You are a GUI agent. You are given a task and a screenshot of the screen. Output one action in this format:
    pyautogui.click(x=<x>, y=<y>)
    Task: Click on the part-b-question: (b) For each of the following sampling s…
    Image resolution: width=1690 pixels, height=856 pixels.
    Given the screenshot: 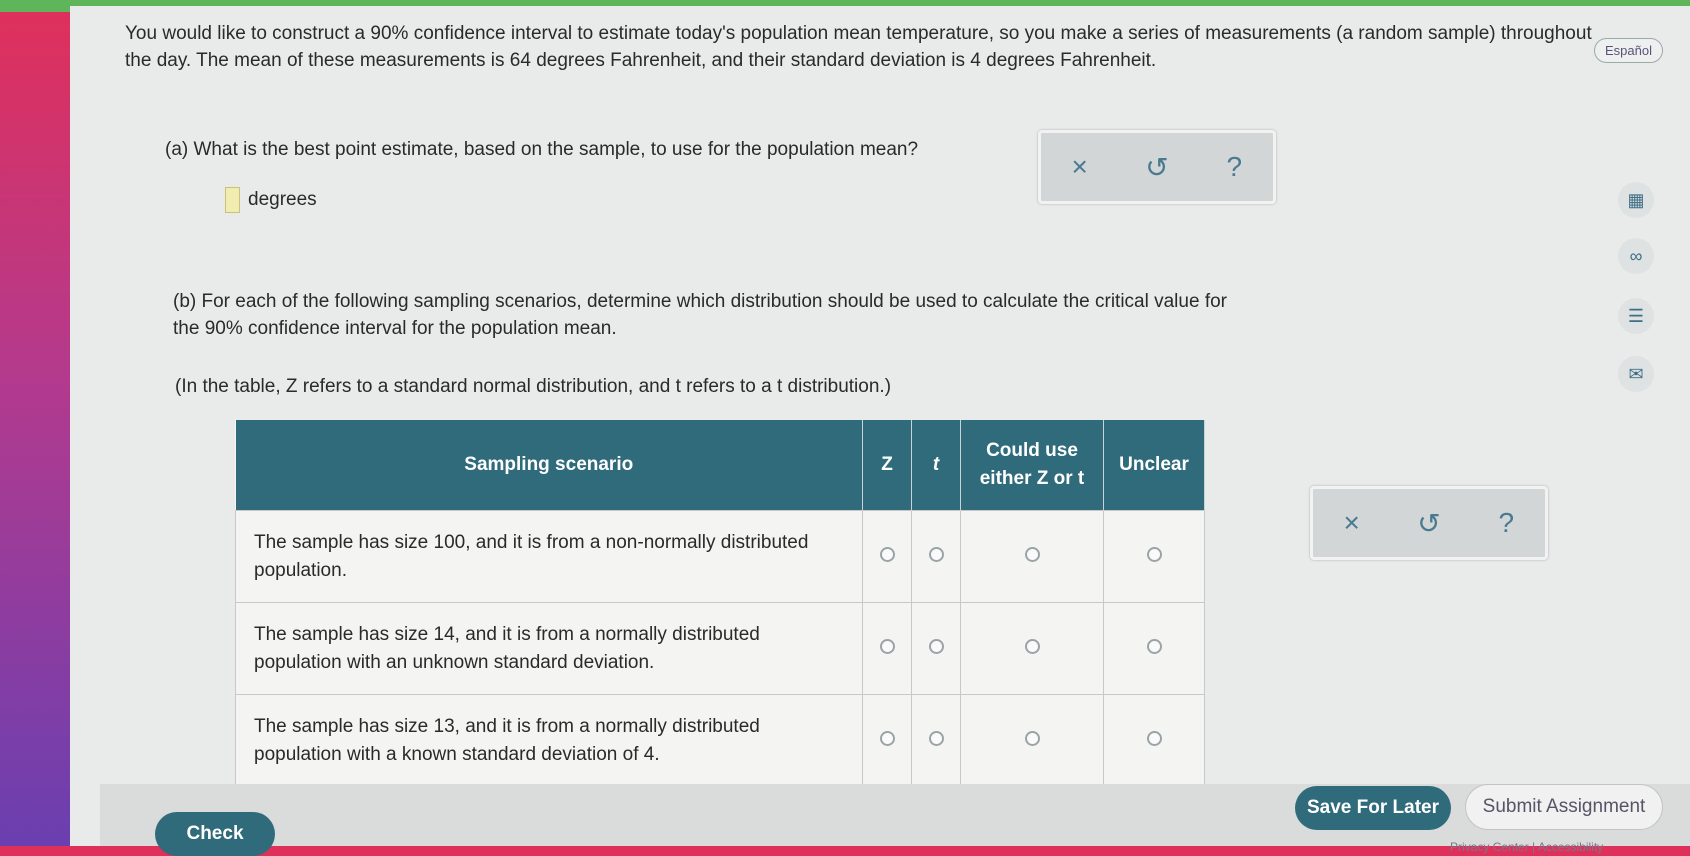 What is the action you would take?
    pyautogui.click(x=700, y=315)
    